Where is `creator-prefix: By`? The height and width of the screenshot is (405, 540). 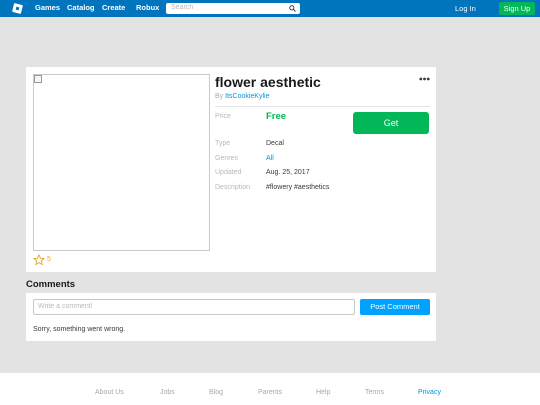 creator-prefix: By is located at coordinates (219, 96).